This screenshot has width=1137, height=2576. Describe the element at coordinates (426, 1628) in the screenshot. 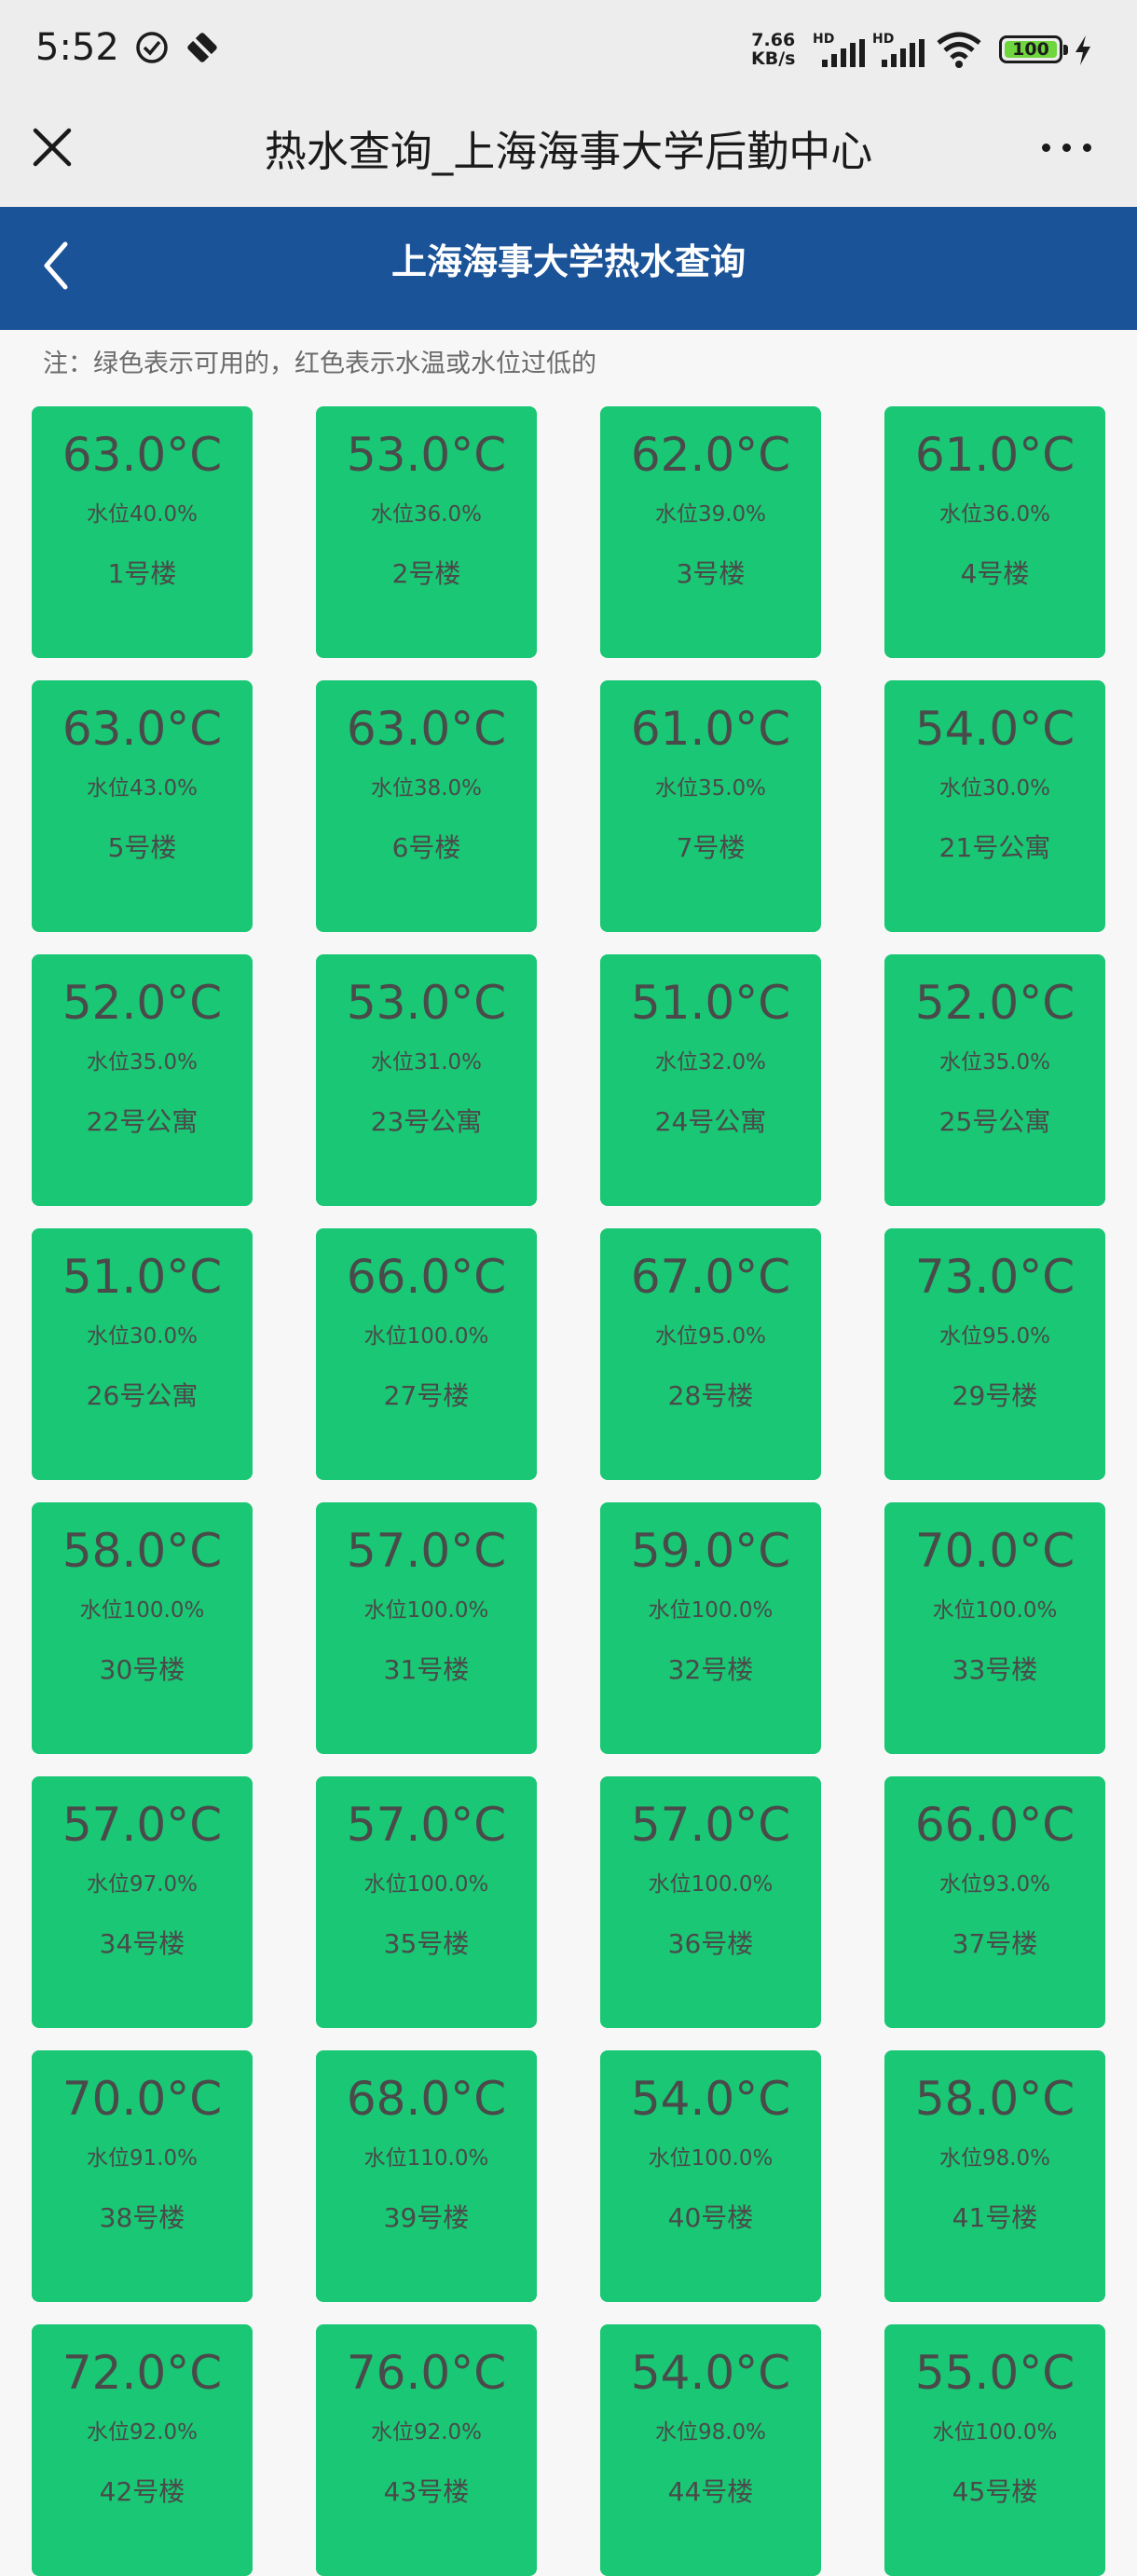

I see `building-card: 57.0°C 水位100.0% 31号楼` at that location.